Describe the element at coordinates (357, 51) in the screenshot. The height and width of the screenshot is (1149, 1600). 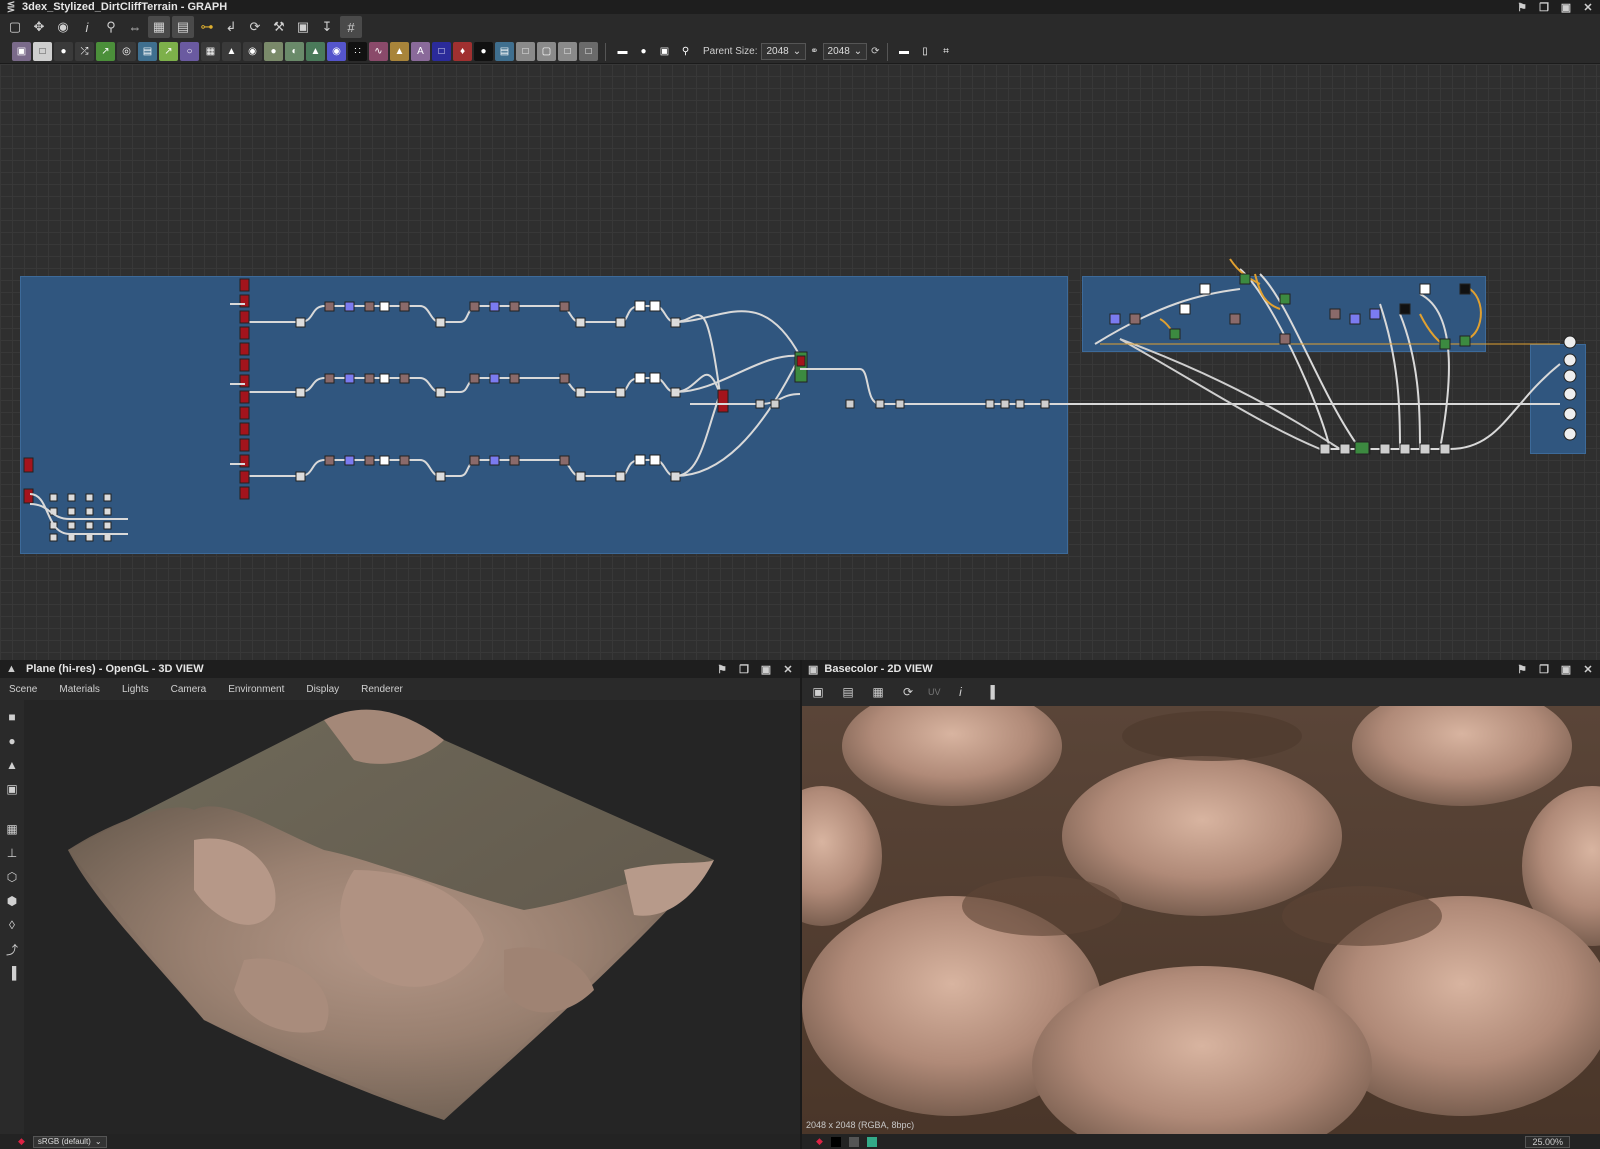
I see `noise-node-icon: ∷` at that location.